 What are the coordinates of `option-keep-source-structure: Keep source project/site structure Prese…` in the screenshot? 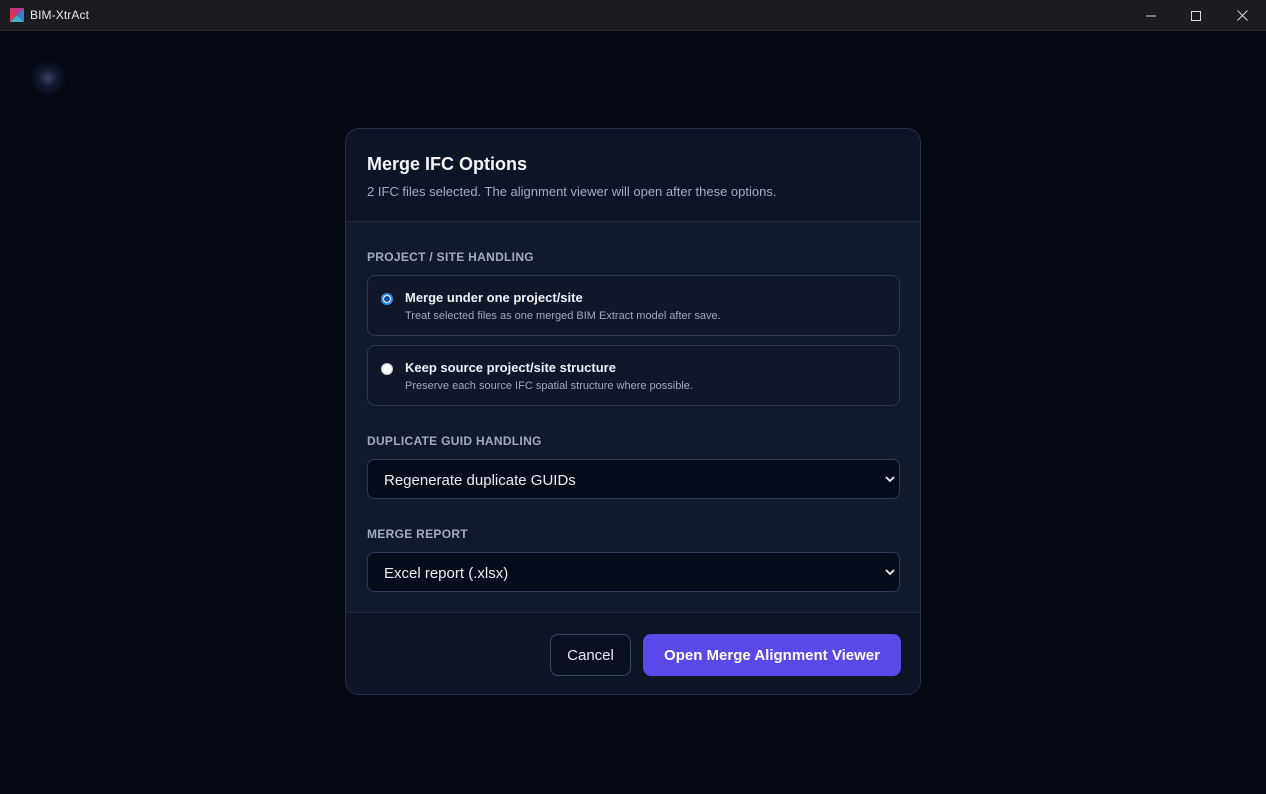 It's located at (633, 375).